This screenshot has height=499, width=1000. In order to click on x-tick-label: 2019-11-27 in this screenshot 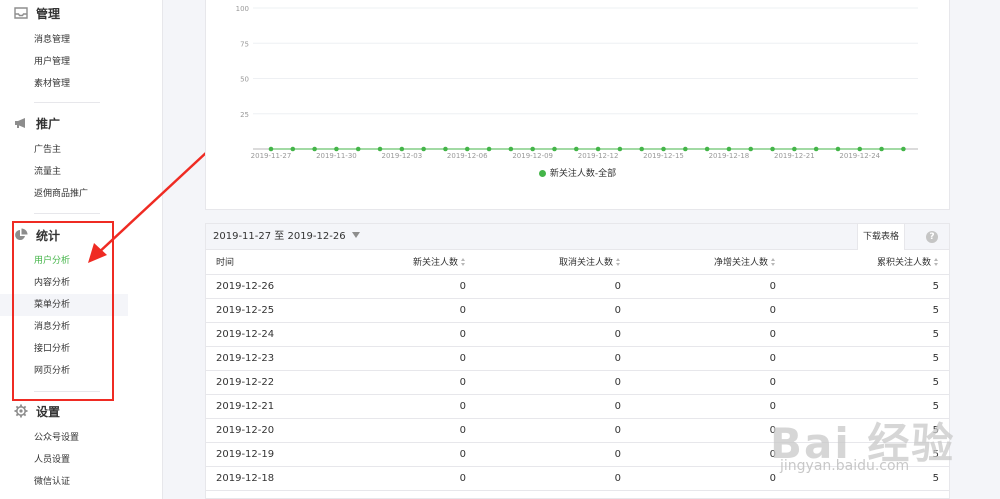, I will do `click(271, 156)`.